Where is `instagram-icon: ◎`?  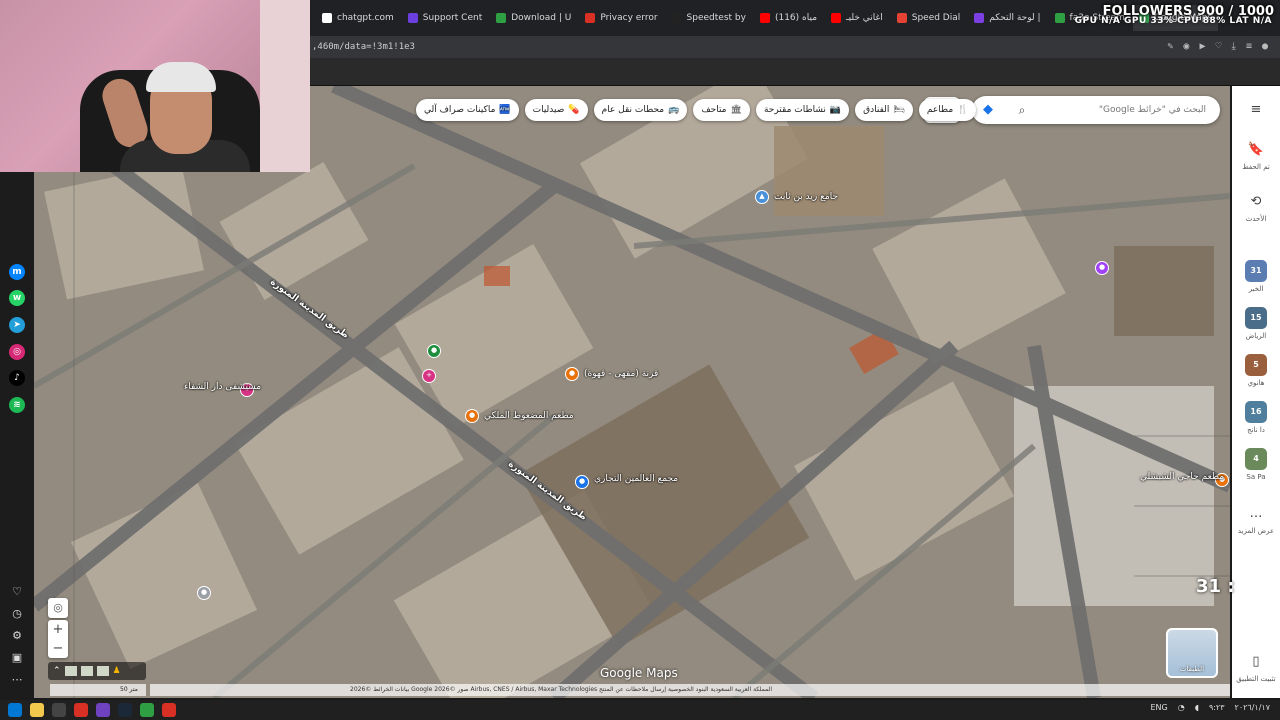
instagram-icon: ◎ is located at coordinates (17, 352).